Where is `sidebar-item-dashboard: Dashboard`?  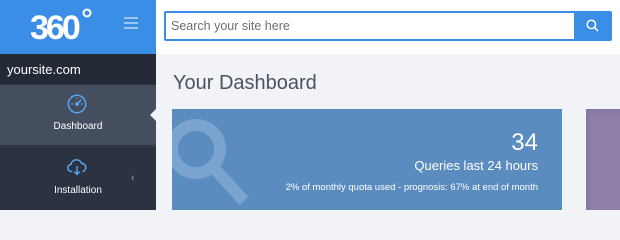
sidebar-item-dashboard: Dashboard is located at coordinates (78, 115).